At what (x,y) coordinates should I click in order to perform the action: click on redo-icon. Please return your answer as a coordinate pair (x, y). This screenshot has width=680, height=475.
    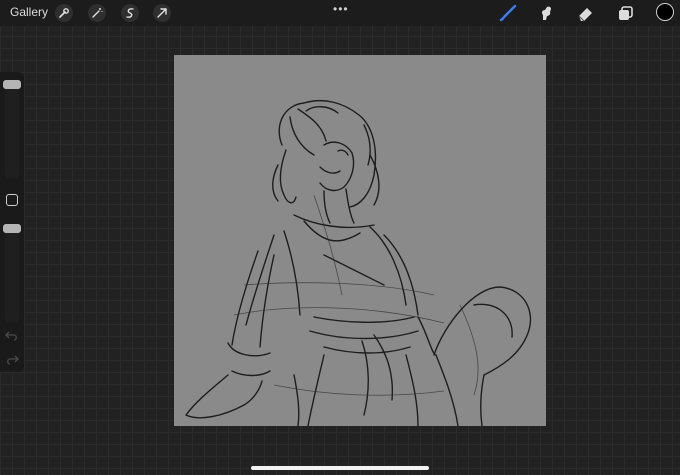
    Looking at the image, I should click on (12, 358).